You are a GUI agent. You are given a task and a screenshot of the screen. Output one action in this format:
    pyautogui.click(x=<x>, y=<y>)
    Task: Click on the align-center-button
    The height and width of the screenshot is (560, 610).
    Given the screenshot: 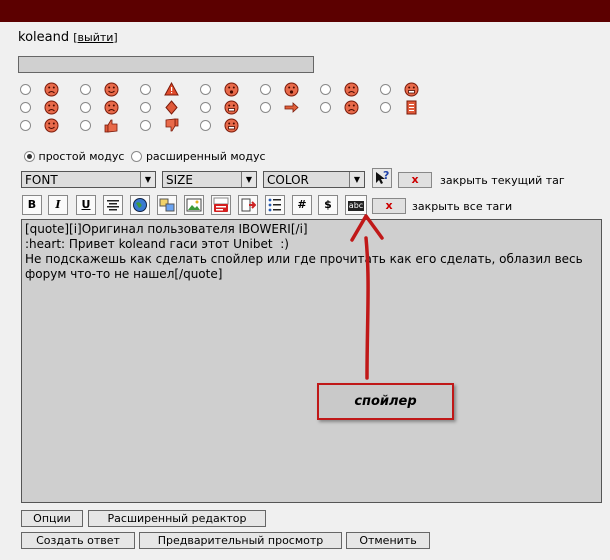 What is the action you would take?
    pyautogui.click(x=113, y=205)
    